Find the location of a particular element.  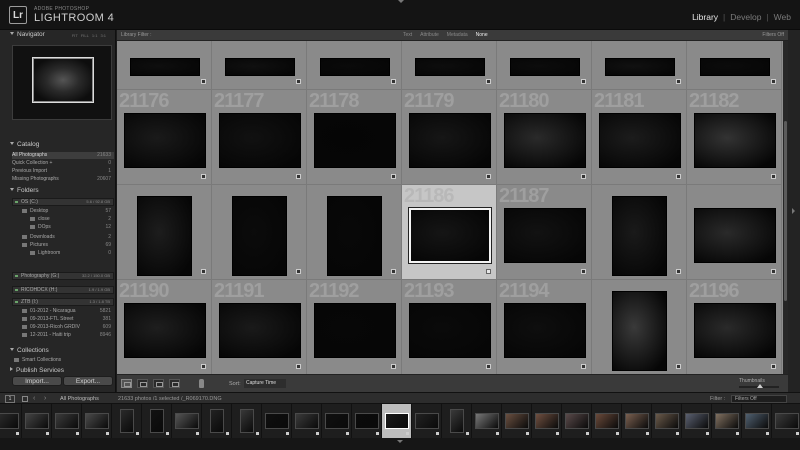

grid-cell: 21176 is located at coordinates (164, 137).